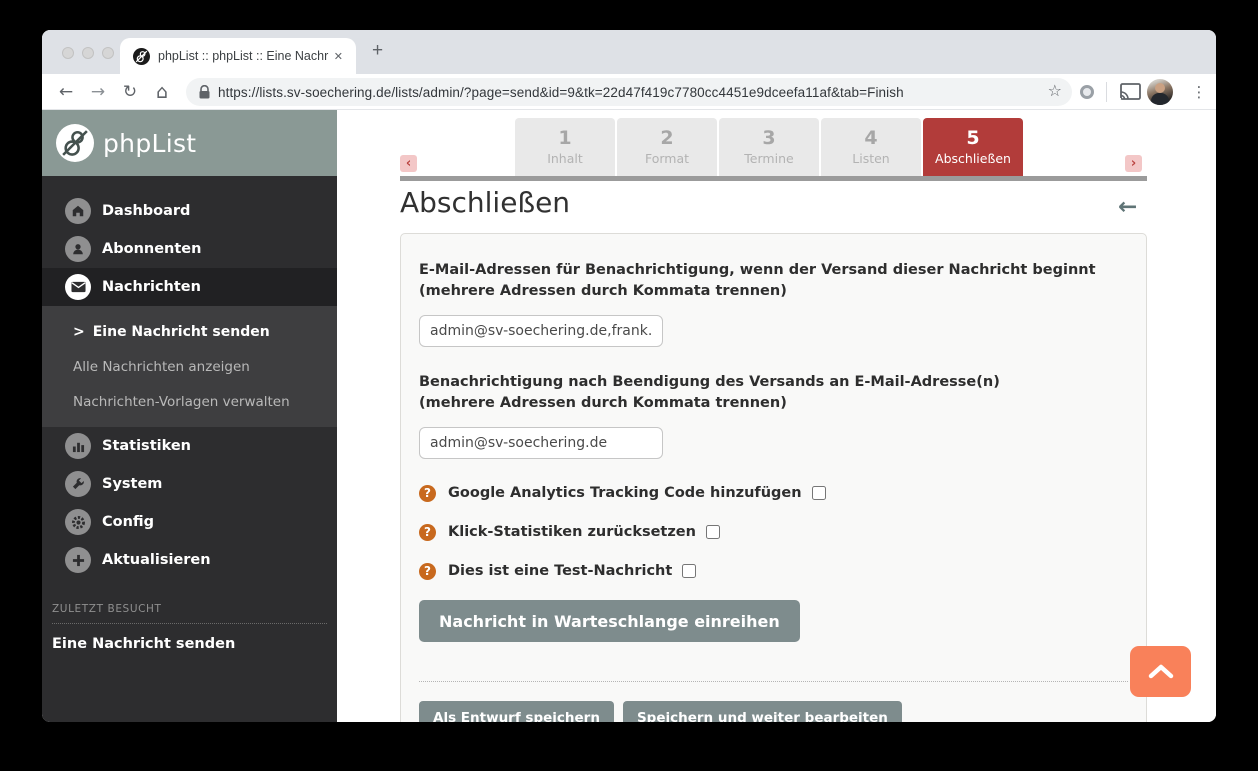 This screenshot has height=771, width=1258. Describe the element at coordinates (1160, 99) in the screenshot. I see `avatar-body` at that location.